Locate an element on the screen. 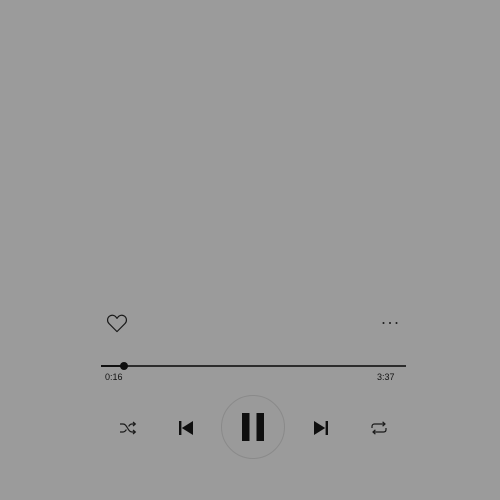  repeat-icon is located at coordinates (379, 428).